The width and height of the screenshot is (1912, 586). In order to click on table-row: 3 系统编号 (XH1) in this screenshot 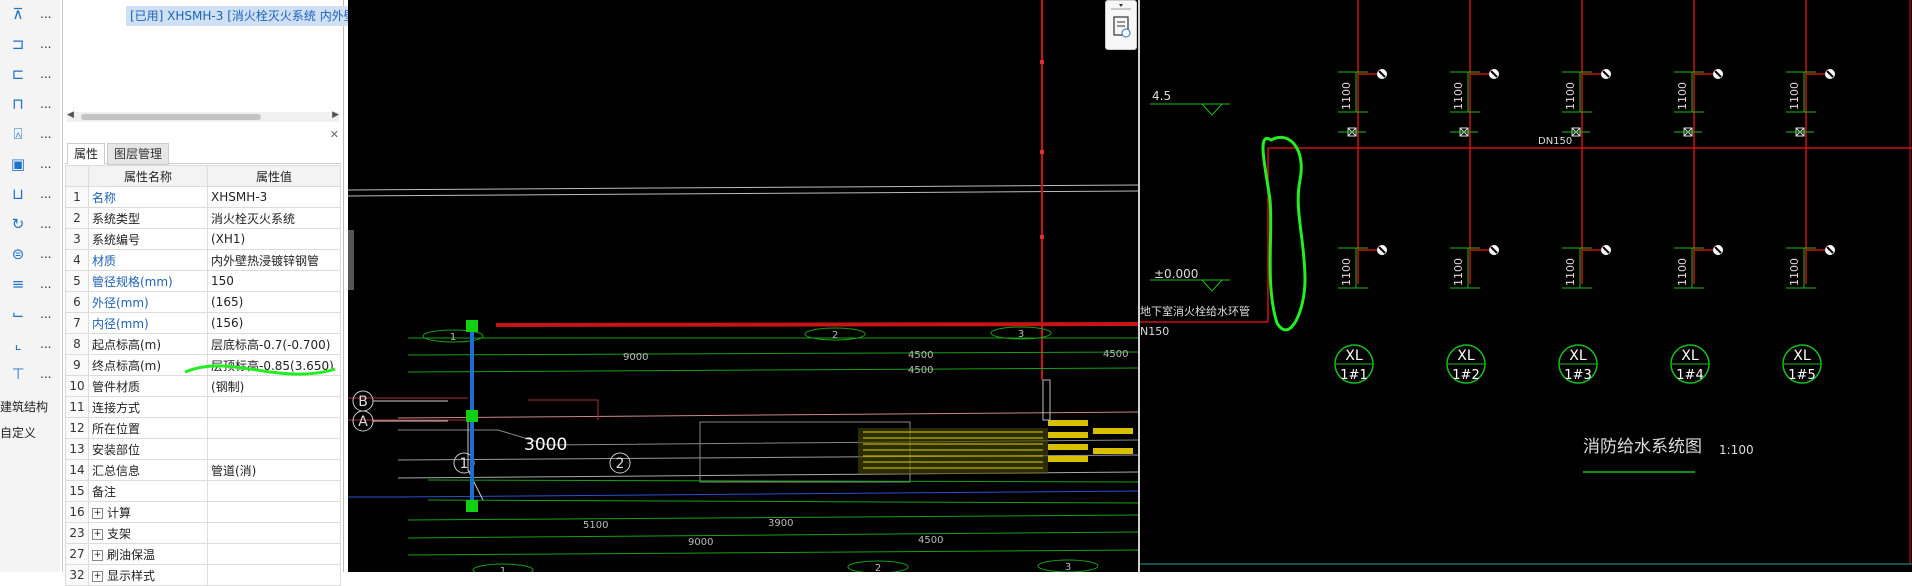, I will do `click(203, 239)`.